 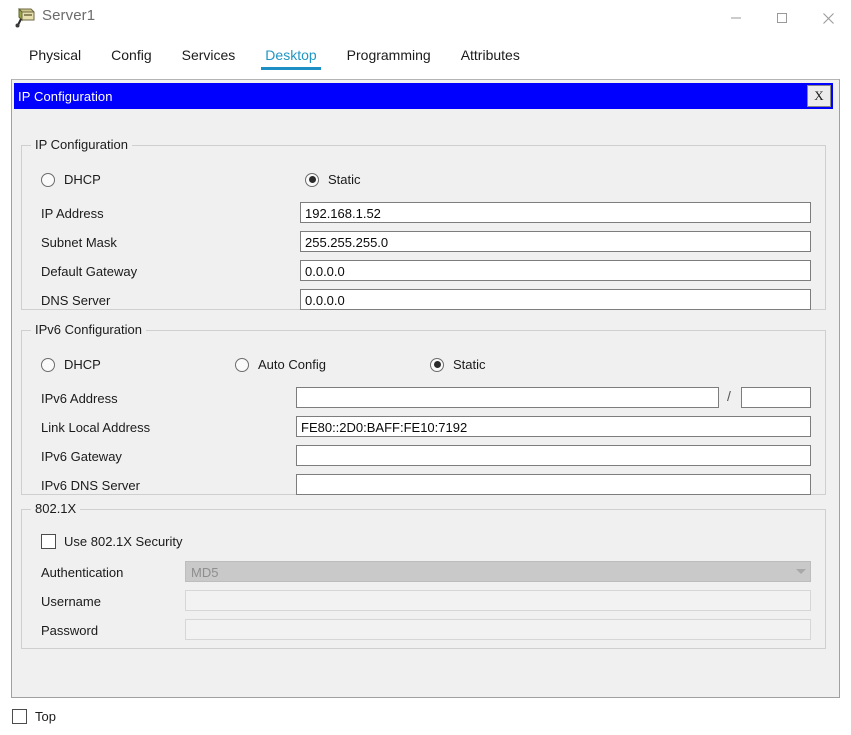 I want to click on tab-desktop-label: Desktop, so click(x=291, y=55).